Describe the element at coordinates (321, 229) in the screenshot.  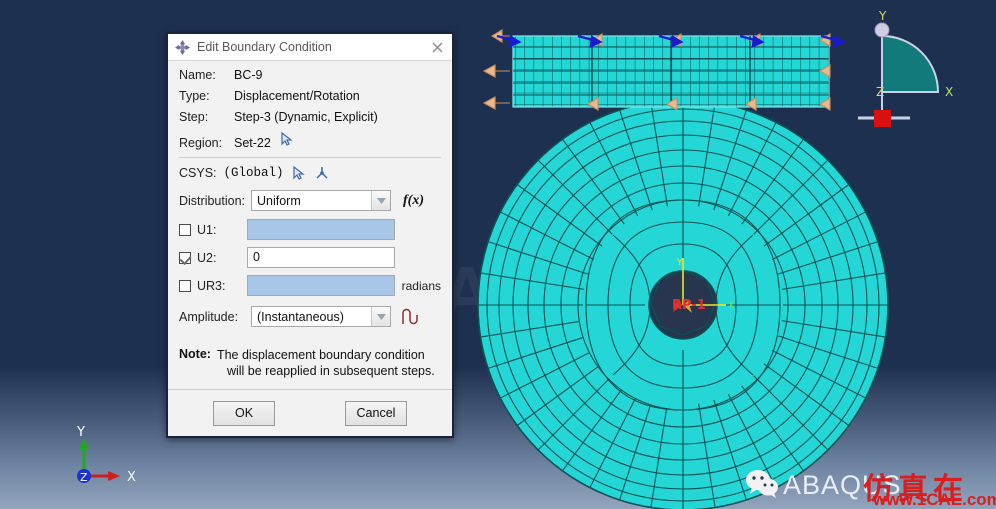
I see `u1-input` at that location.